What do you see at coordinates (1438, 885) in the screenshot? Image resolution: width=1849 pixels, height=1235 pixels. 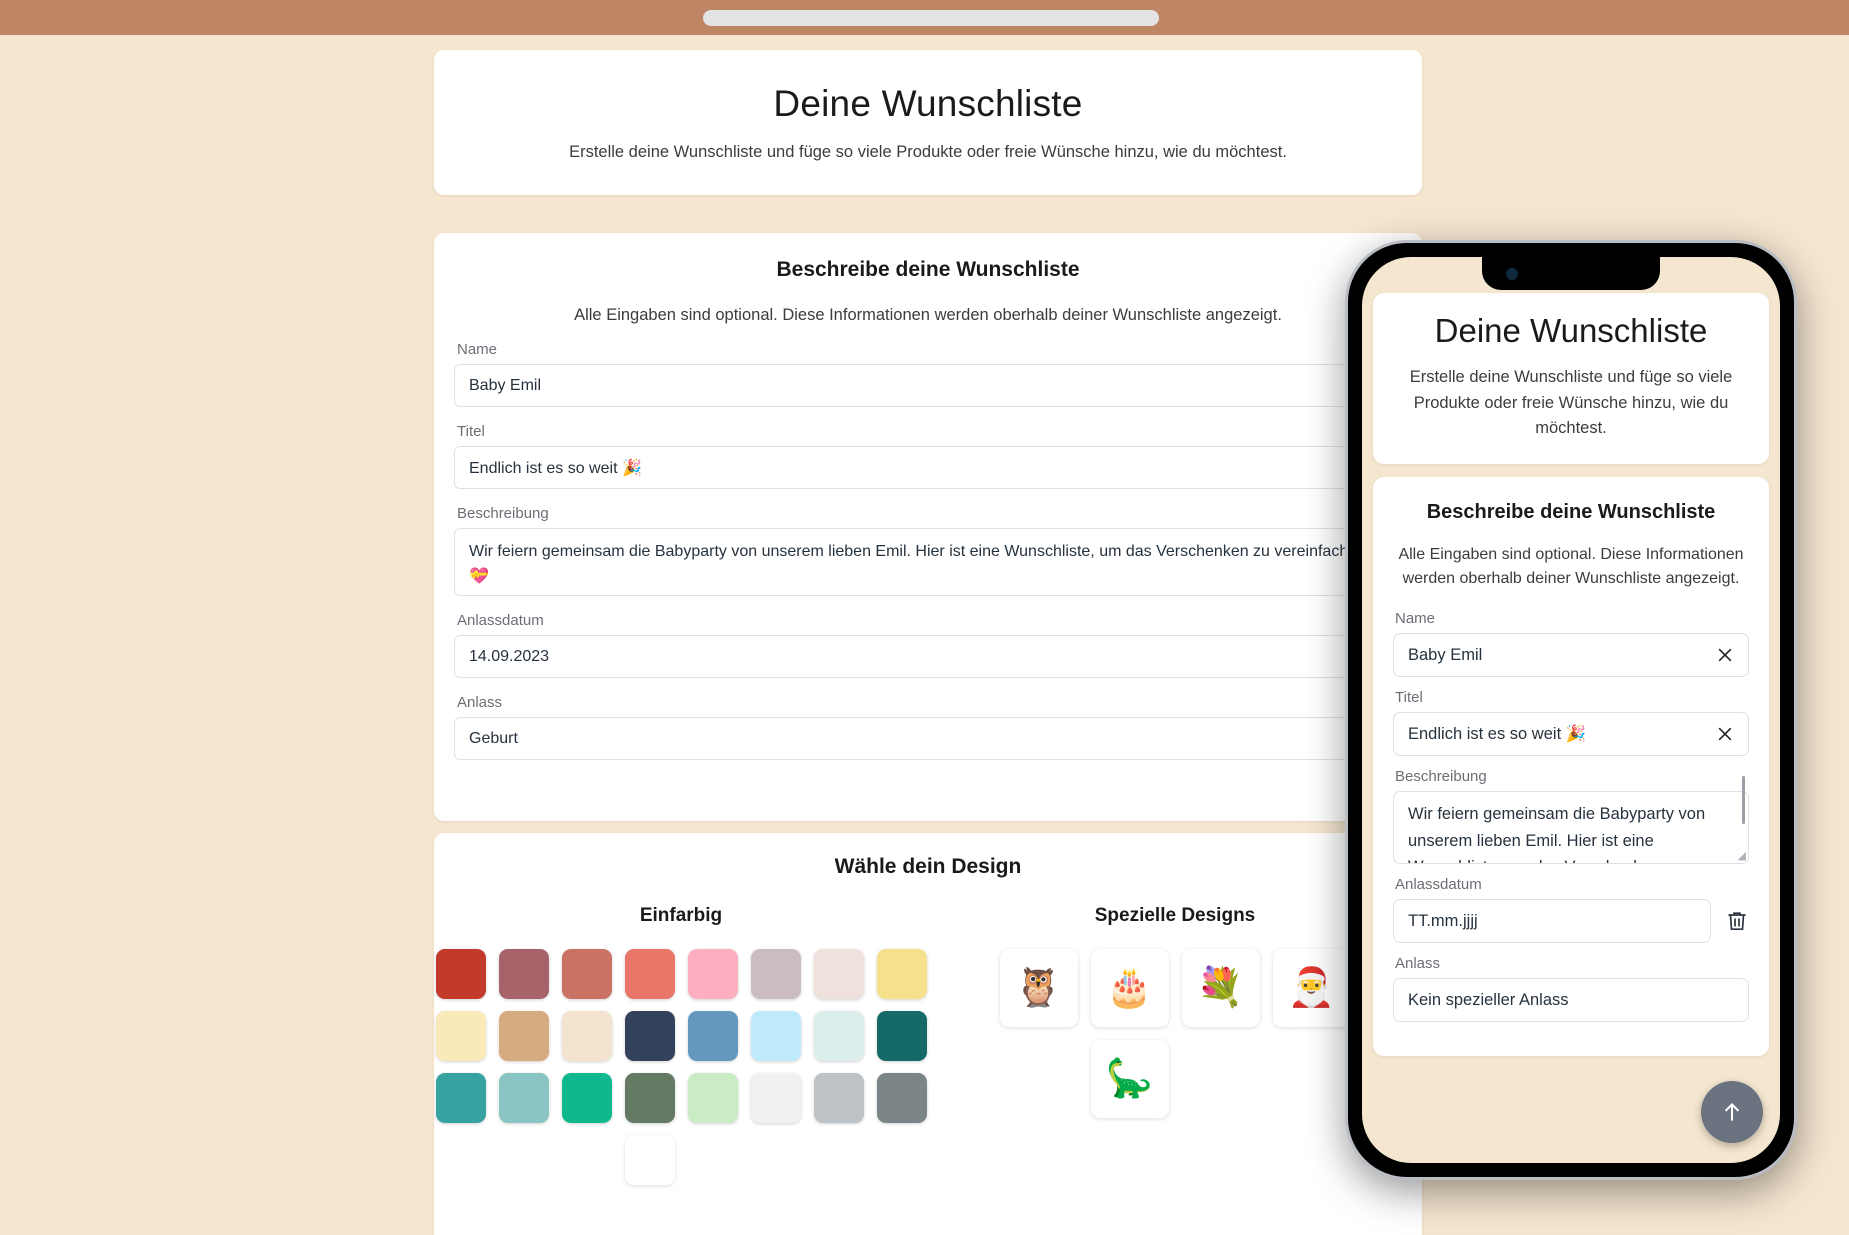 I see `phone-label-anlassdatum: Anlassdatum` at bounding box center [1438, 885].